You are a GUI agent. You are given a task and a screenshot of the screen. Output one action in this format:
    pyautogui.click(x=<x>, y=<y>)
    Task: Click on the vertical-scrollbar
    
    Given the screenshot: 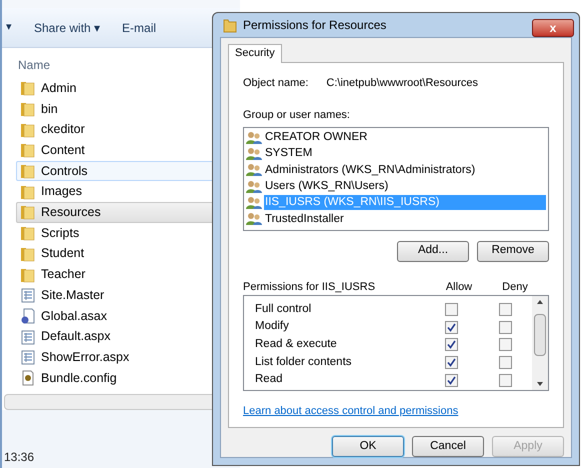 What is the action you would take?
    pyautogui.click(x=540, y=343)
    